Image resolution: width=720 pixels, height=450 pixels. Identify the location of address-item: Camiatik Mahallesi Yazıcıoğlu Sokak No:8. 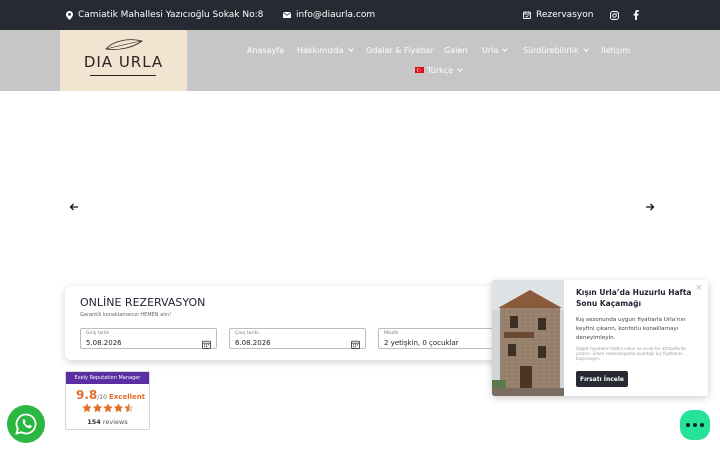
(164, 15).